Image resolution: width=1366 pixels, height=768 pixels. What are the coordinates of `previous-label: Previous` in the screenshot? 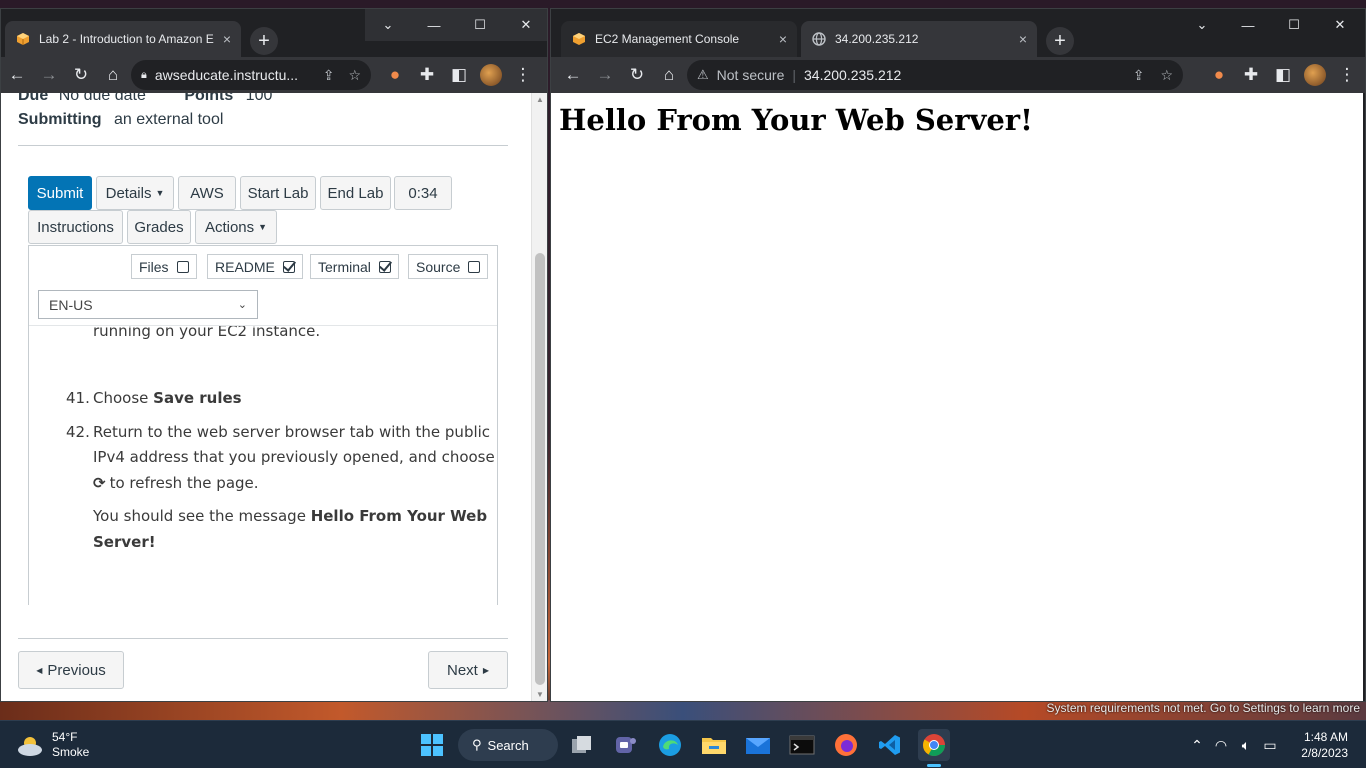 It's located at (76, 670).